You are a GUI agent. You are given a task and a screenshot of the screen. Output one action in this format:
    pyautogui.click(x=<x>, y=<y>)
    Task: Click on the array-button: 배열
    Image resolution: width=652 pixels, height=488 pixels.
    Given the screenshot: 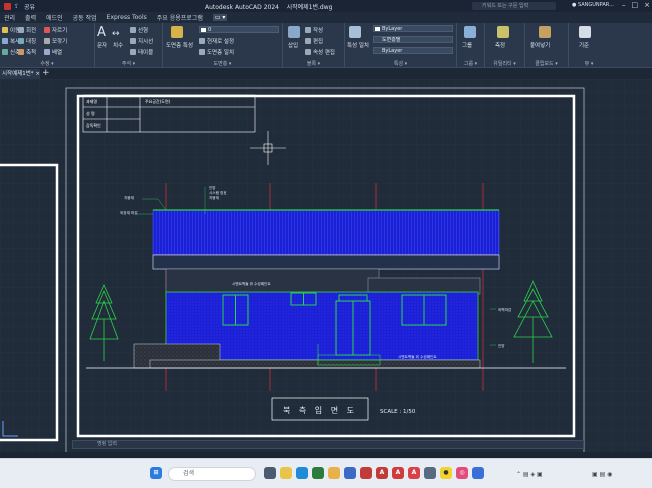 What is the action you would take?
    pyautogui.click(x=53, y=52)
    